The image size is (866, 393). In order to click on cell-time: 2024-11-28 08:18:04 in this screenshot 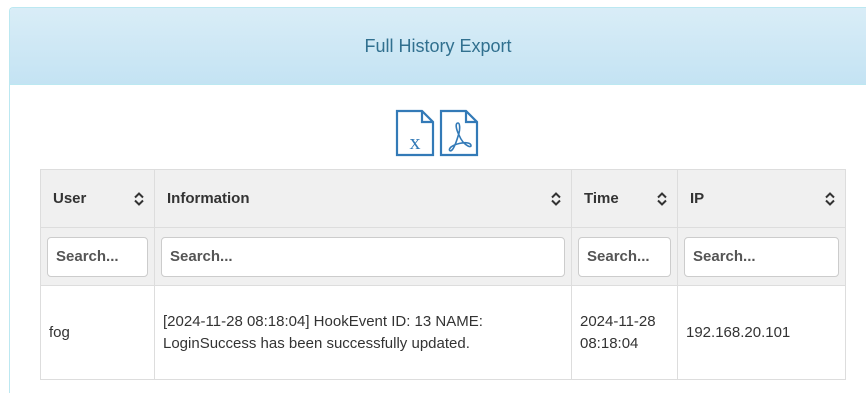, I will do `click(624, 332)`.